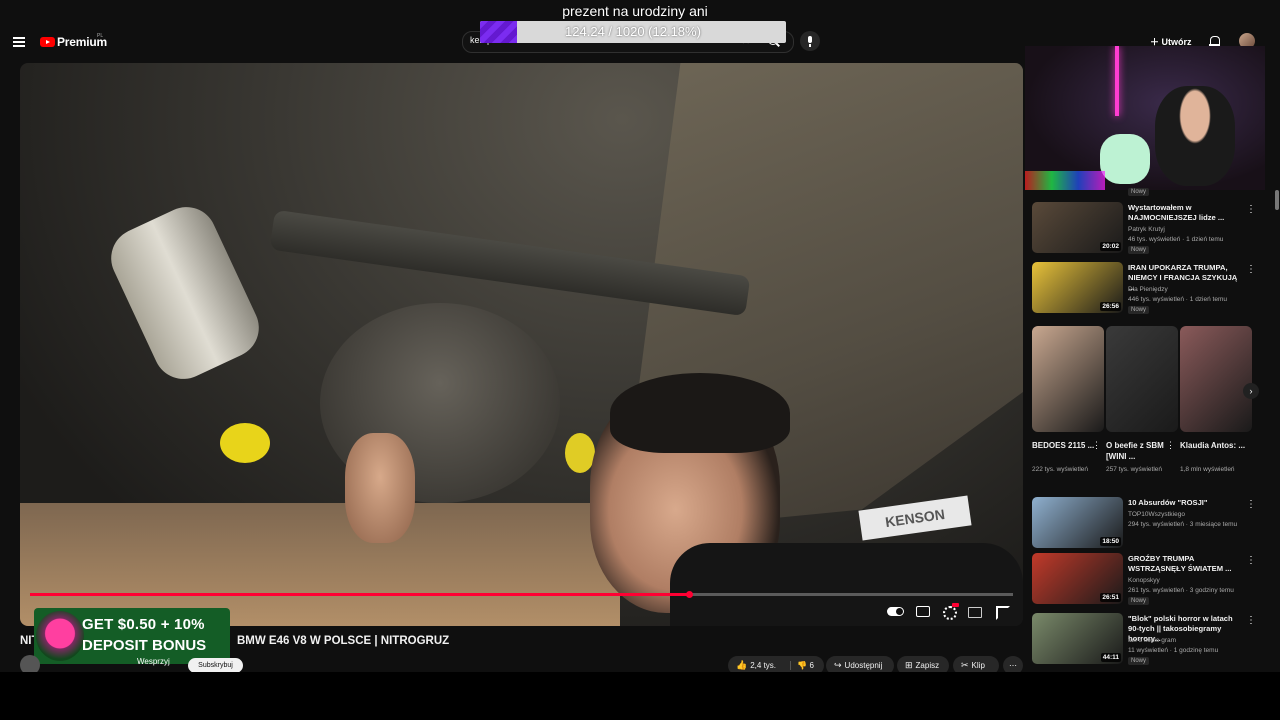  Describe the element at coordinates (1110, 246) in the screenshot. I see `video-duration: 20:02` at that location.